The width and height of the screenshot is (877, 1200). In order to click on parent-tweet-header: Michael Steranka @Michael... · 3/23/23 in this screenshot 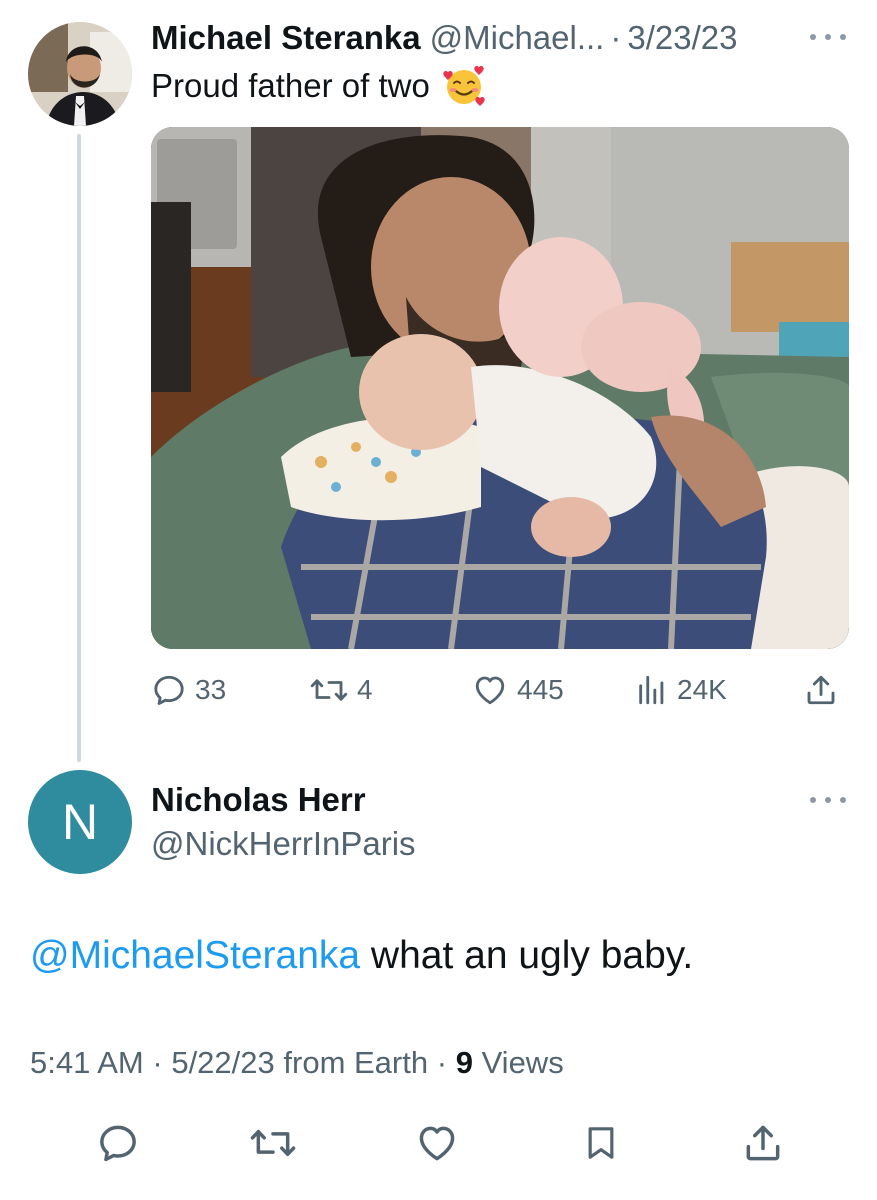, I will do `click(444, 38)`.